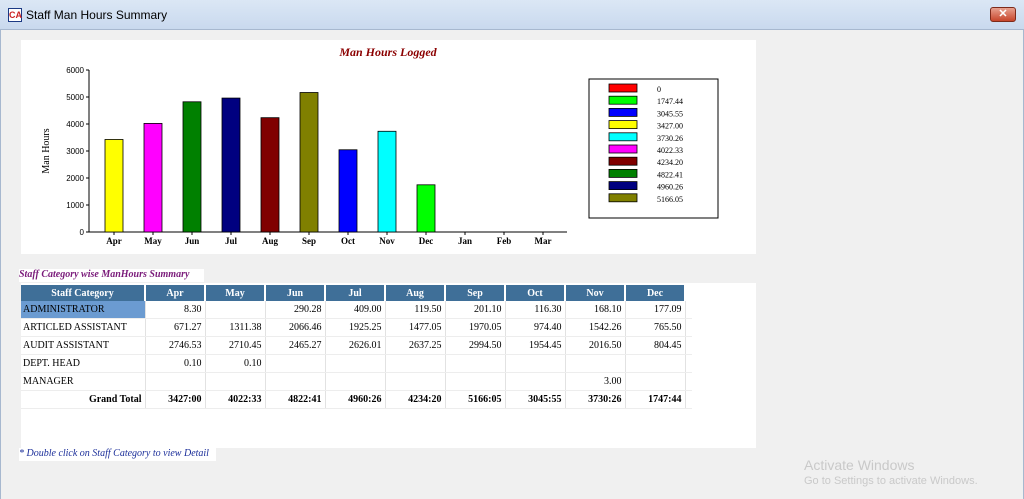 This screenshot has height=499, width=1024. I want to click on x-tick-label: Sep, so click(309, 241).